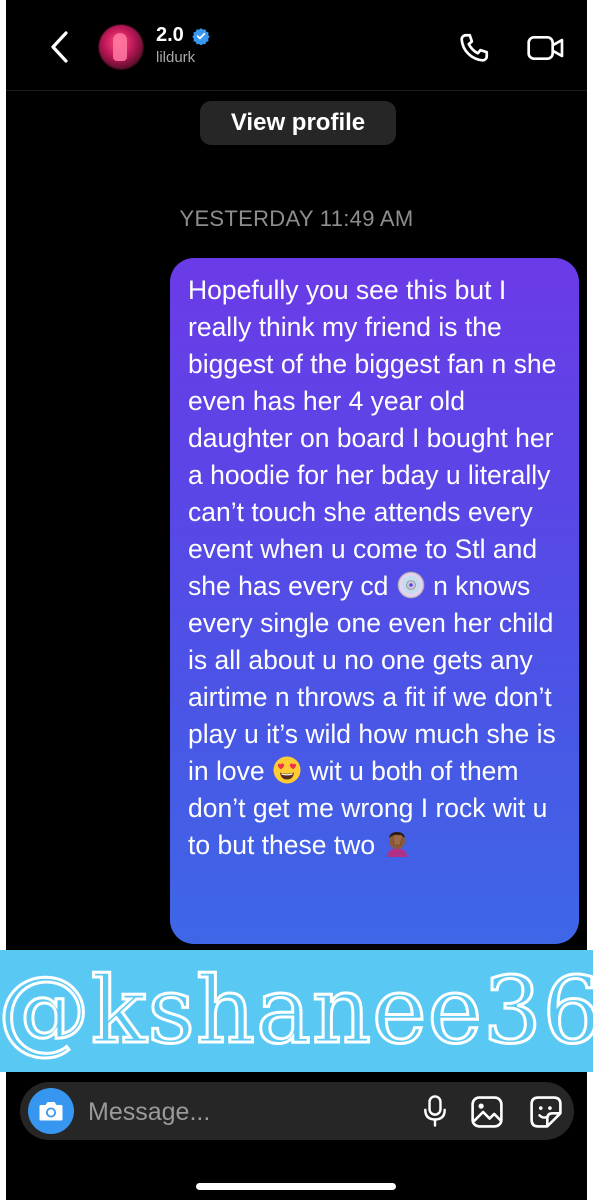 This screenshot has width=593, height=1200. I want to click on facepalm-emoji-icon, so click(397, 844).